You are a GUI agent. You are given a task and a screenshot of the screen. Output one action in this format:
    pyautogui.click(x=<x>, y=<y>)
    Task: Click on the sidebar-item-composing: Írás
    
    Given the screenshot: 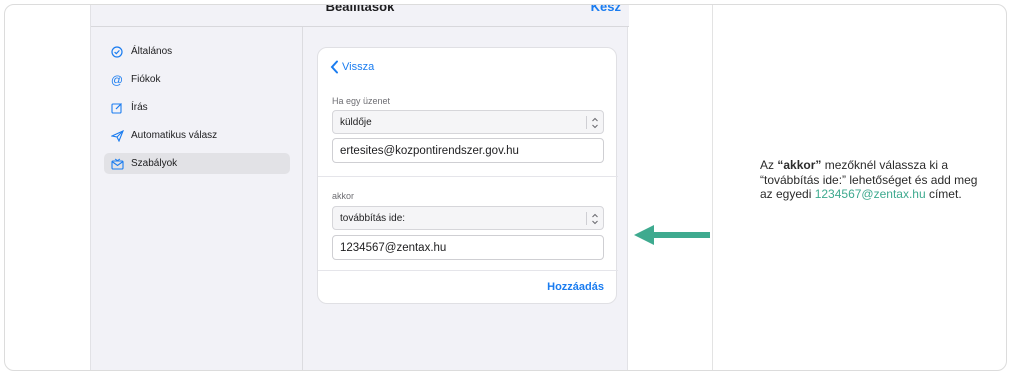 What is the action you would take?
    pyautogui.click(x=197, y=107)
    